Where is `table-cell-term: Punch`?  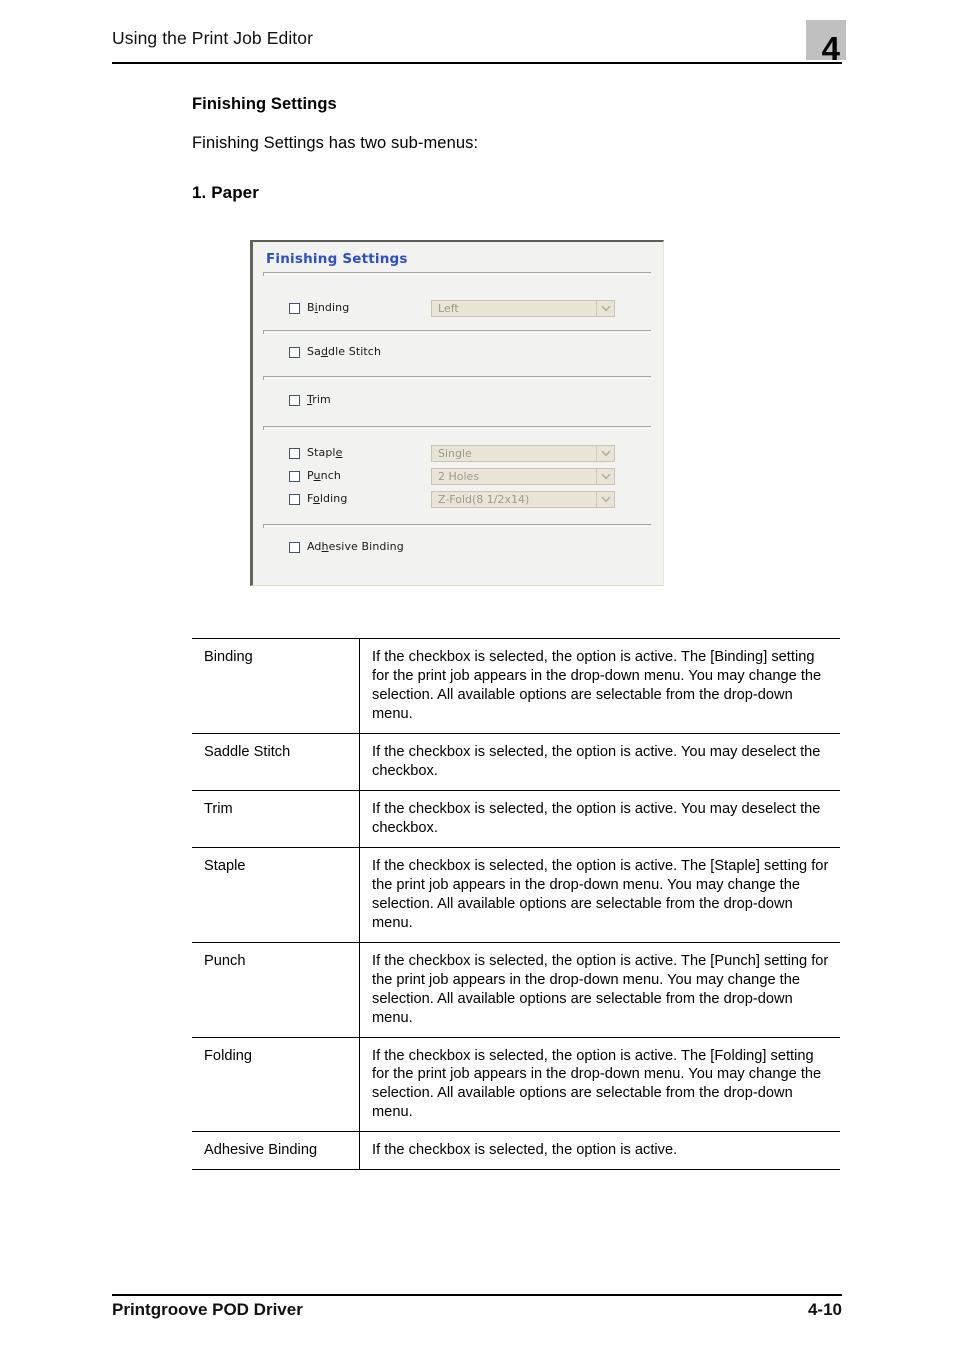
table-cell-term: Punch is located at coordinates (276, 990).